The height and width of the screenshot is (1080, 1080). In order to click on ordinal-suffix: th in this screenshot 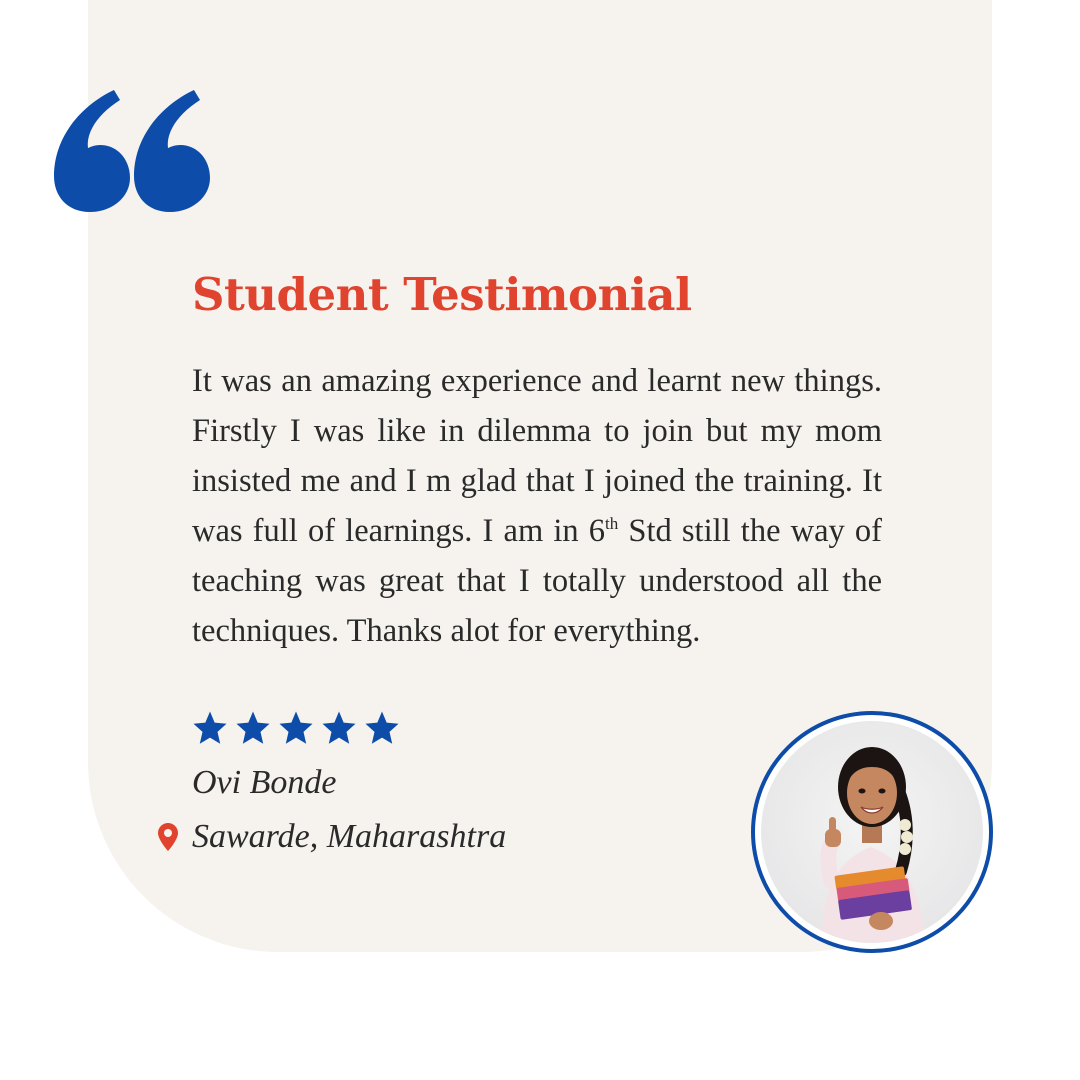, I will do `click(612, 524)`.